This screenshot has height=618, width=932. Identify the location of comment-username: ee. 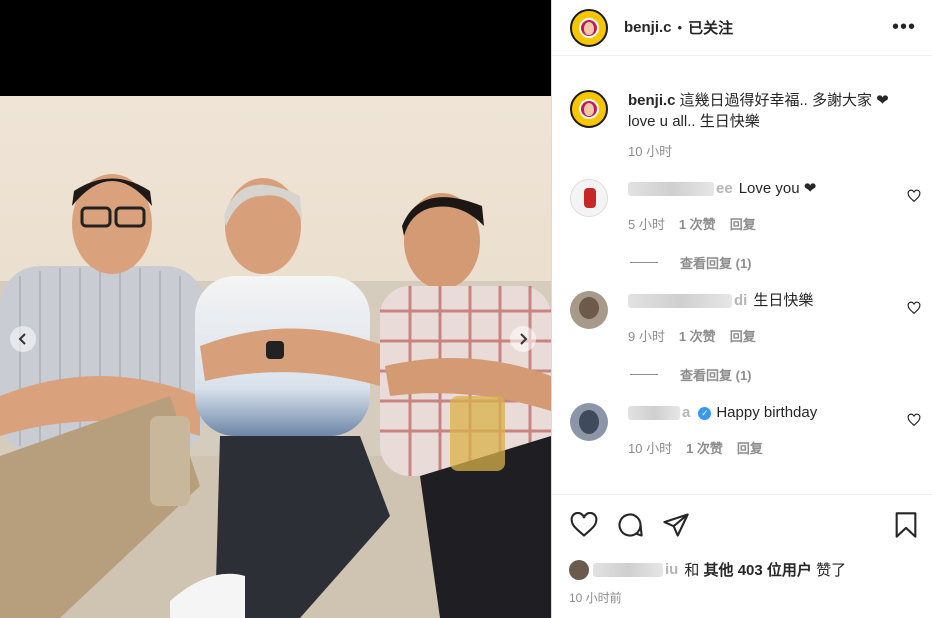
(724, 189).